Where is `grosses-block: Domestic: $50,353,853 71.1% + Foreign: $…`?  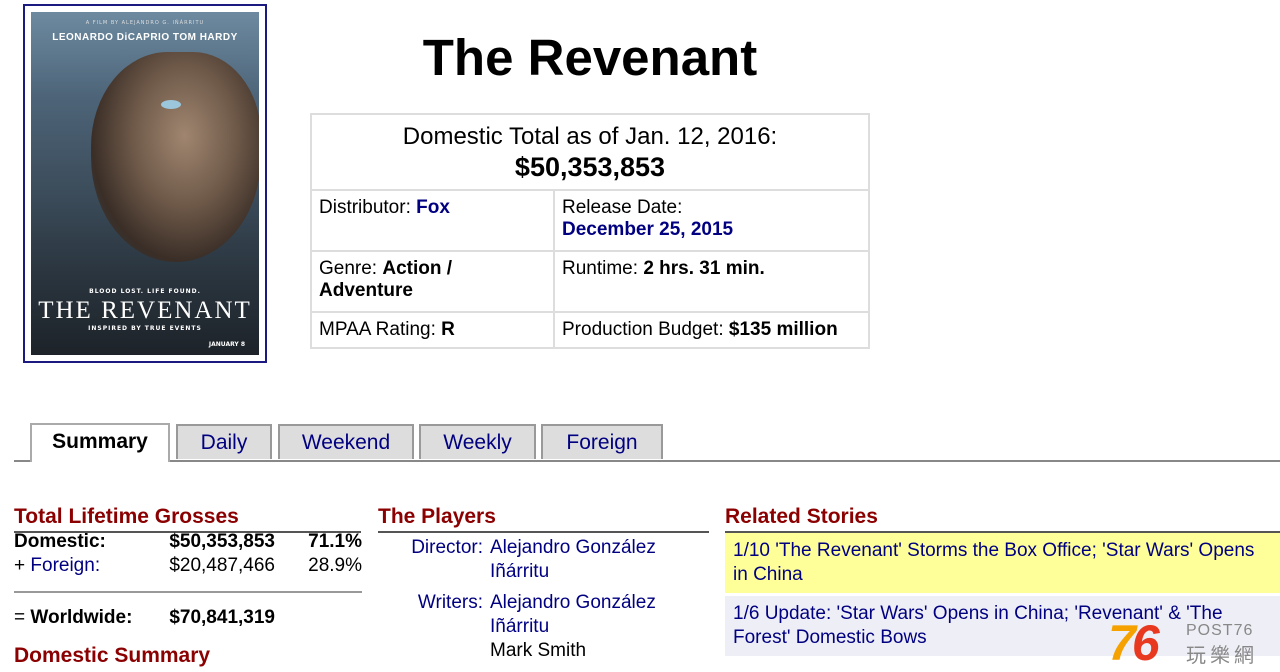 grosses-block: Domestic: $50,353,853 71.1% + Foreign: $… is located at coordinates (188, 581).